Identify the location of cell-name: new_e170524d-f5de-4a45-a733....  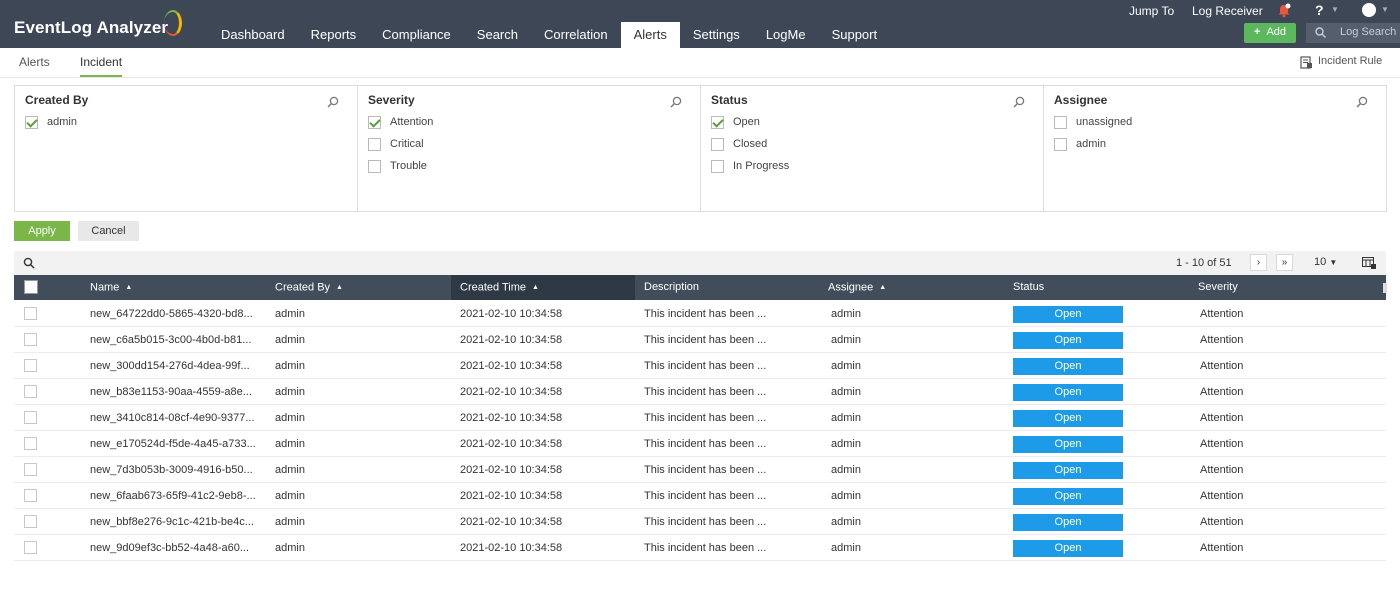
(173, 444).